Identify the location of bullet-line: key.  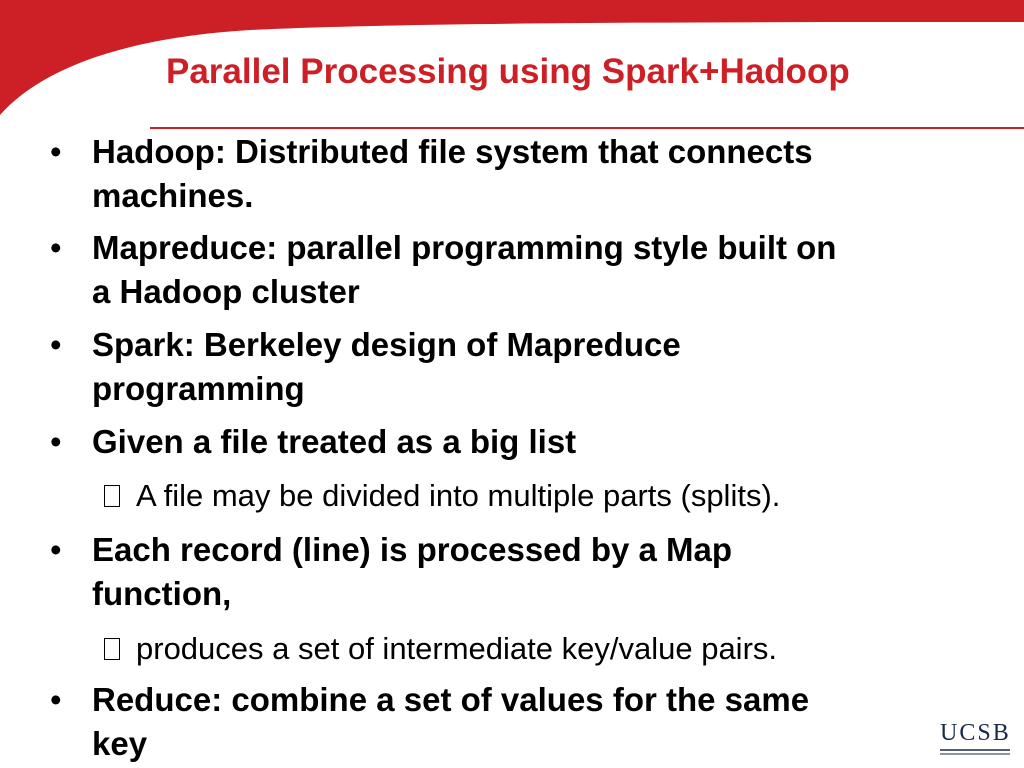
(120, 743).